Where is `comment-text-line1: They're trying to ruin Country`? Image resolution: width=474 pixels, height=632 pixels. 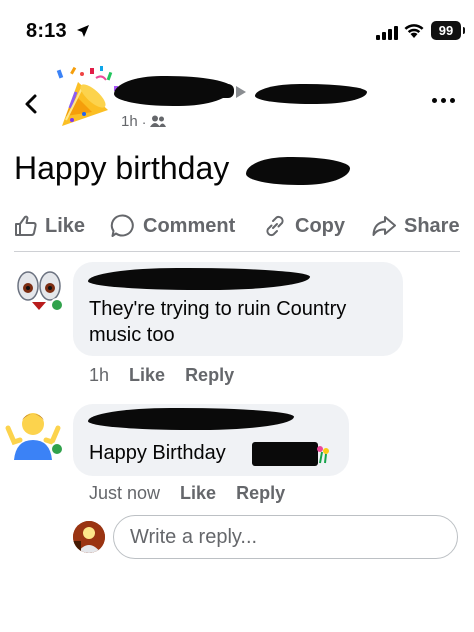 comment-text-line1: They're trying to ruin Country is located at coordinates (218, 309).